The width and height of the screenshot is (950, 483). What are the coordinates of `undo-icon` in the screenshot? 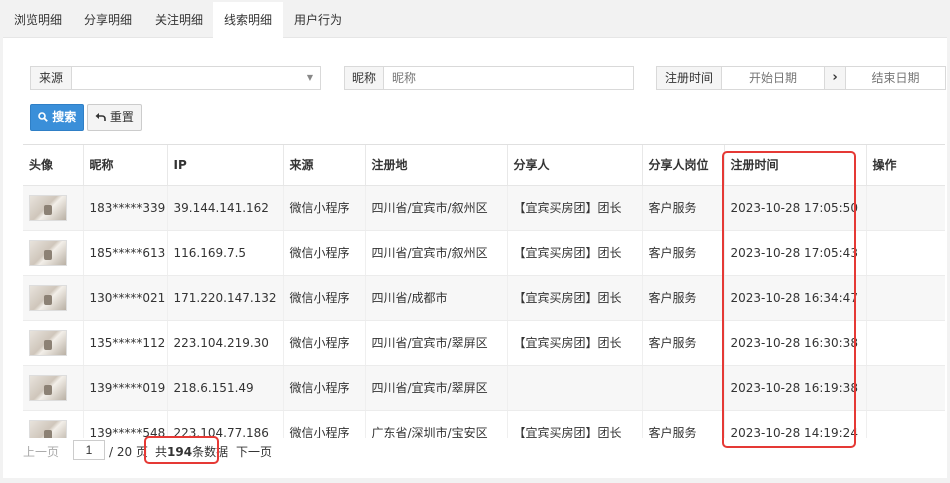 It's located at (100, 117).